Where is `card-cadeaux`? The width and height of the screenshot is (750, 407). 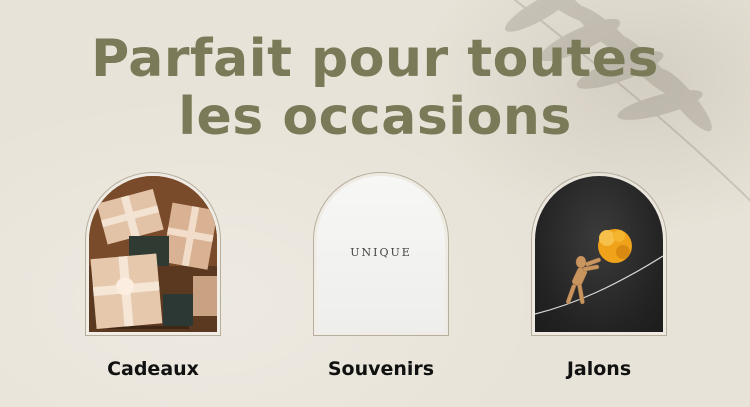
card-cadeaux is located at coordinates (153, 254).